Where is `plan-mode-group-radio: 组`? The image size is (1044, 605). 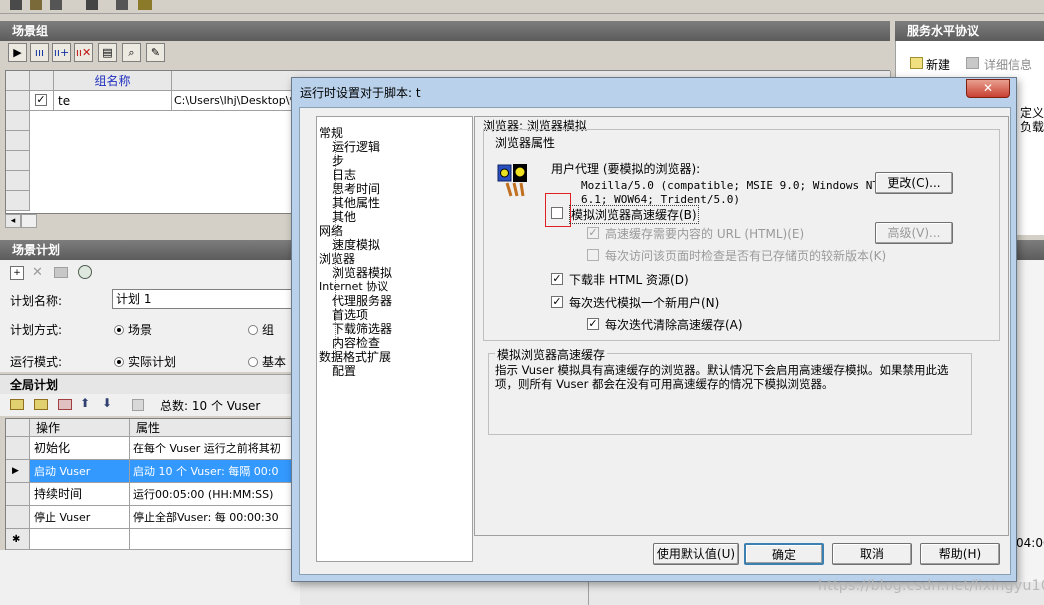 plan-mode-group-radio: 组 is located at coordinates (261, 329).